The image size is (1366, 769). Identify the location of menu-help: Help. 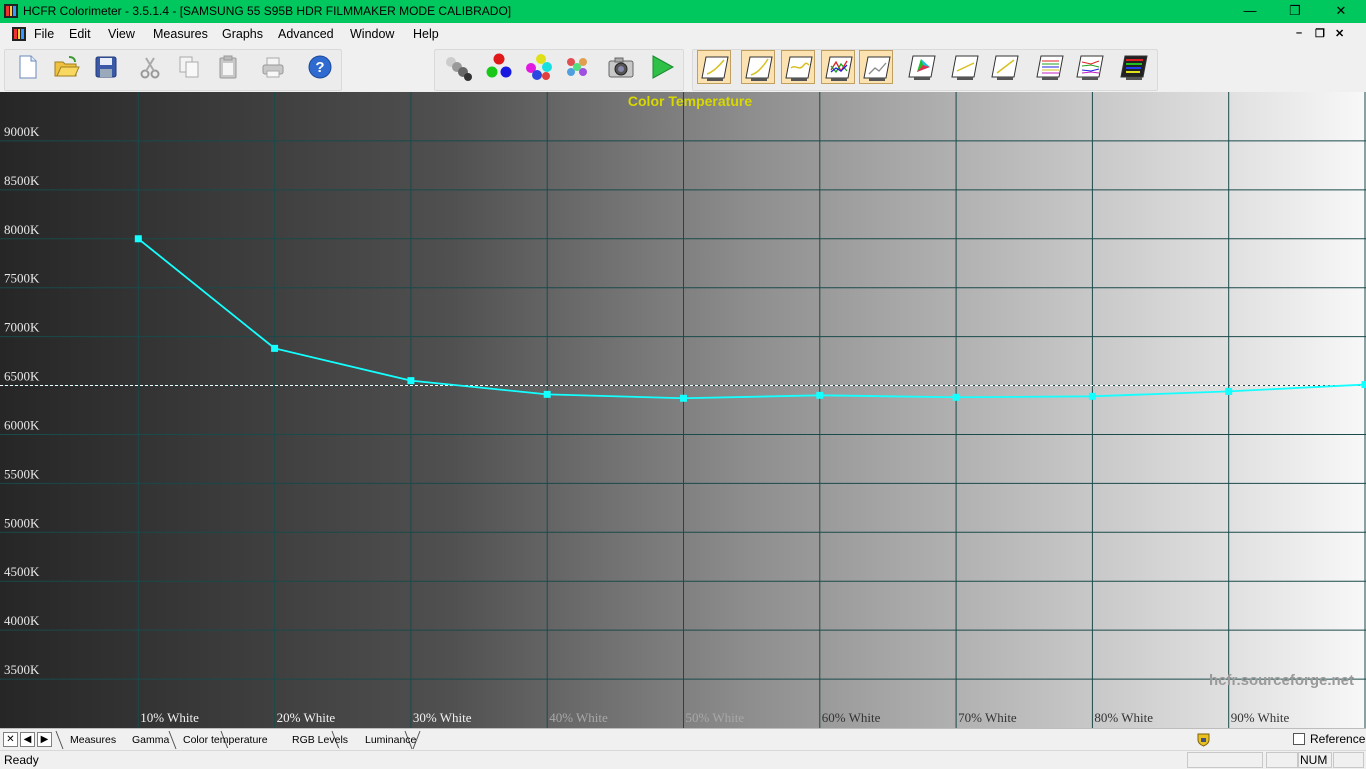
(426, 34).